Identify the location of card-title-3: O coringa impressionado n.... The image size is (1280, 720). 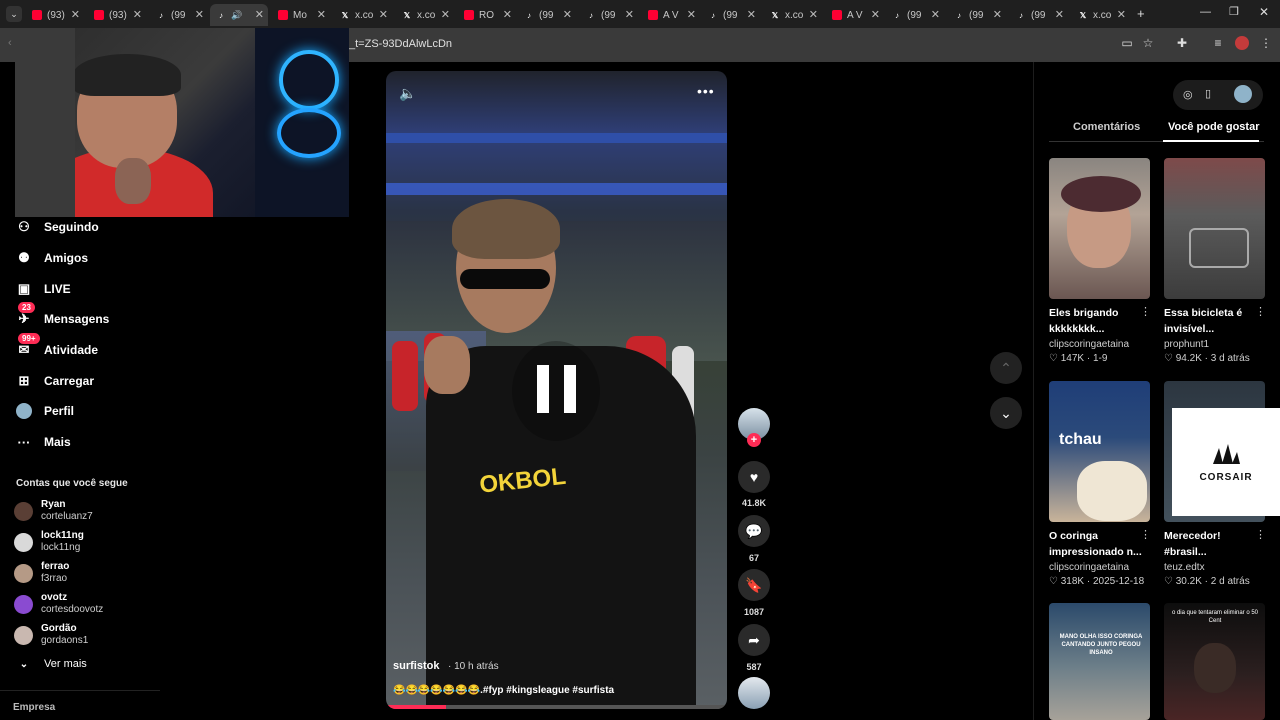
(1099, 544).